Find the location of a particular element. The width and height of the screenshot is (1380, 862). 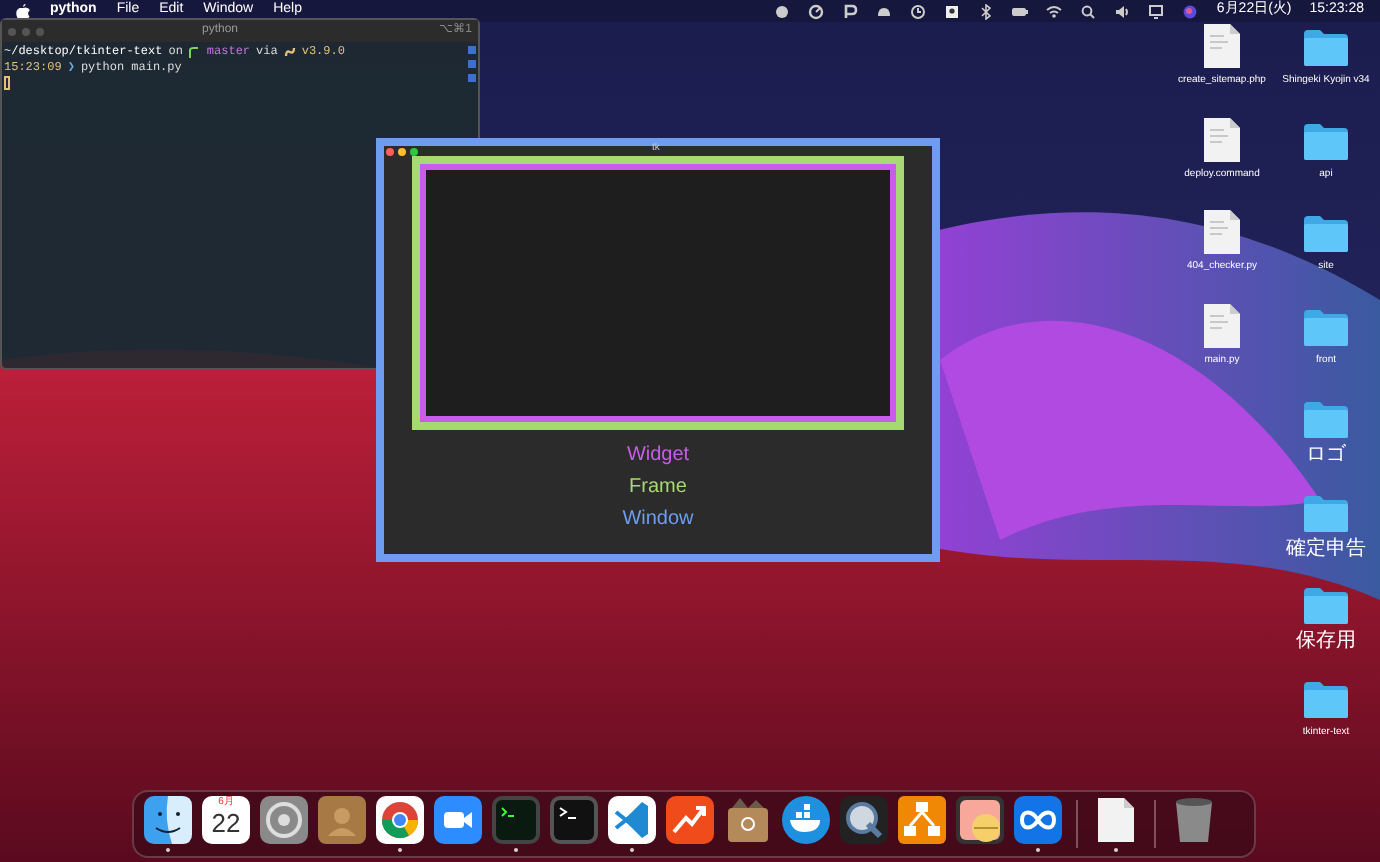

layer-label: Window is located at coordinates (658, 520).